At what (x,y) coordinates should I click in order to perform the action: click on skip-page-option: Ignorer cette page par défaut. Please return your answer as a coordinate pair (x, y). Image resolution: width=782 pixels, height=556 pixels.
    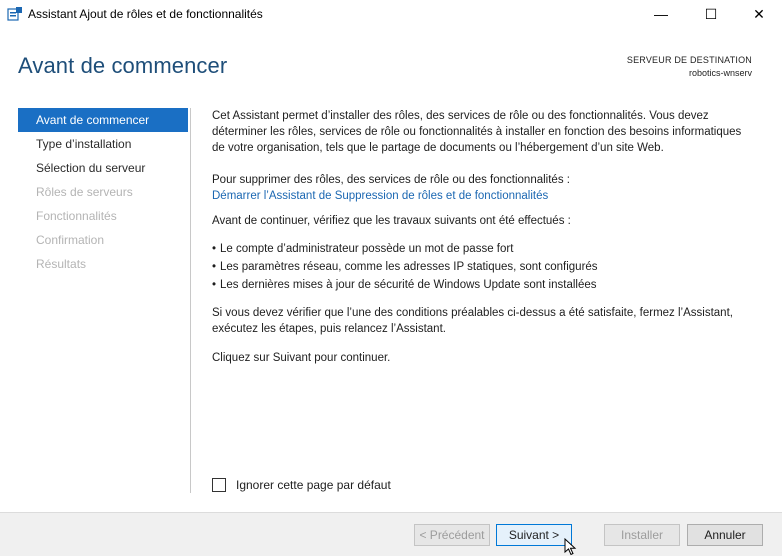
    Looking at the image, I should click on (301, 485).